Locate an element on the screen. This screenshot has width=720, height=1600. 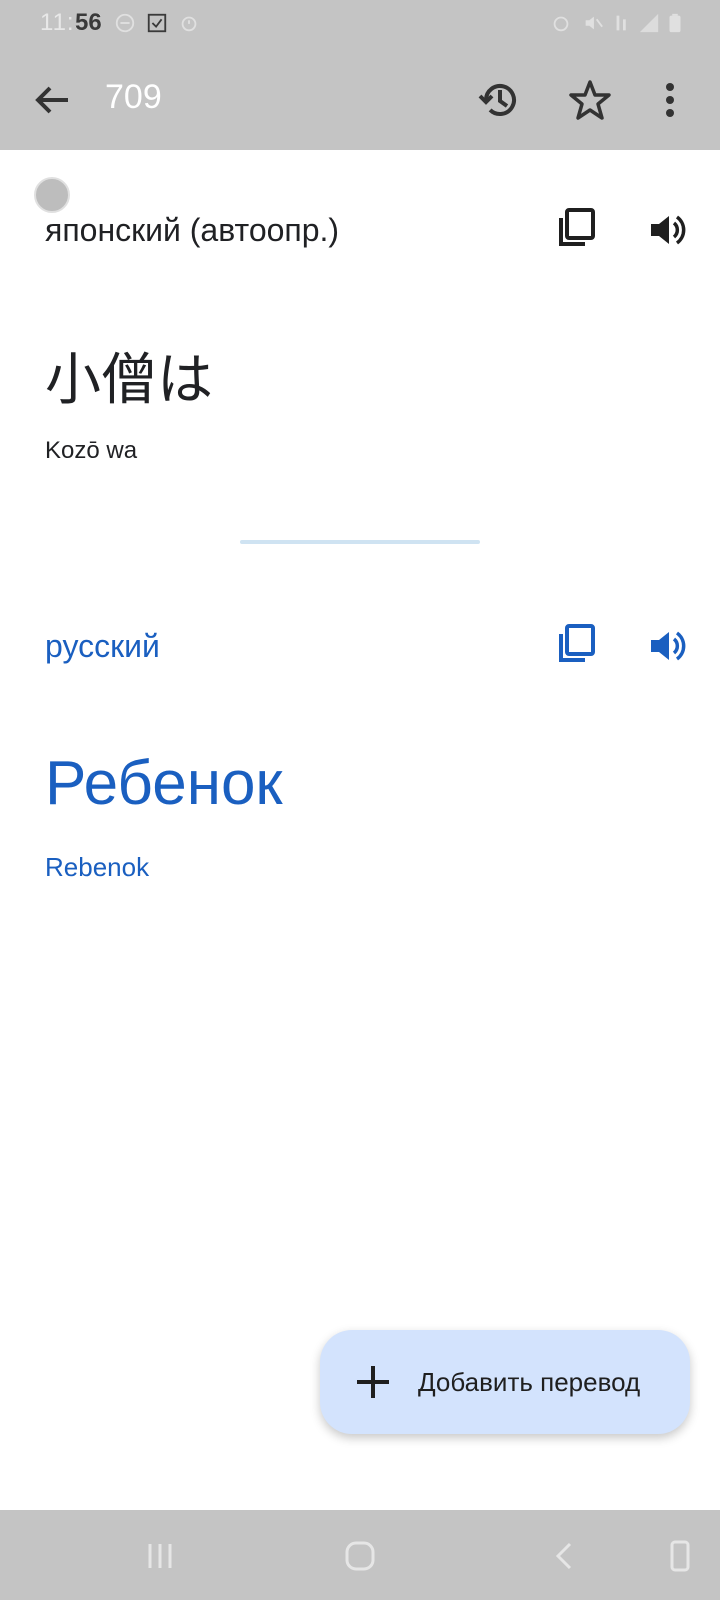
minus-circle-icon is located at coordinates (125, 23).